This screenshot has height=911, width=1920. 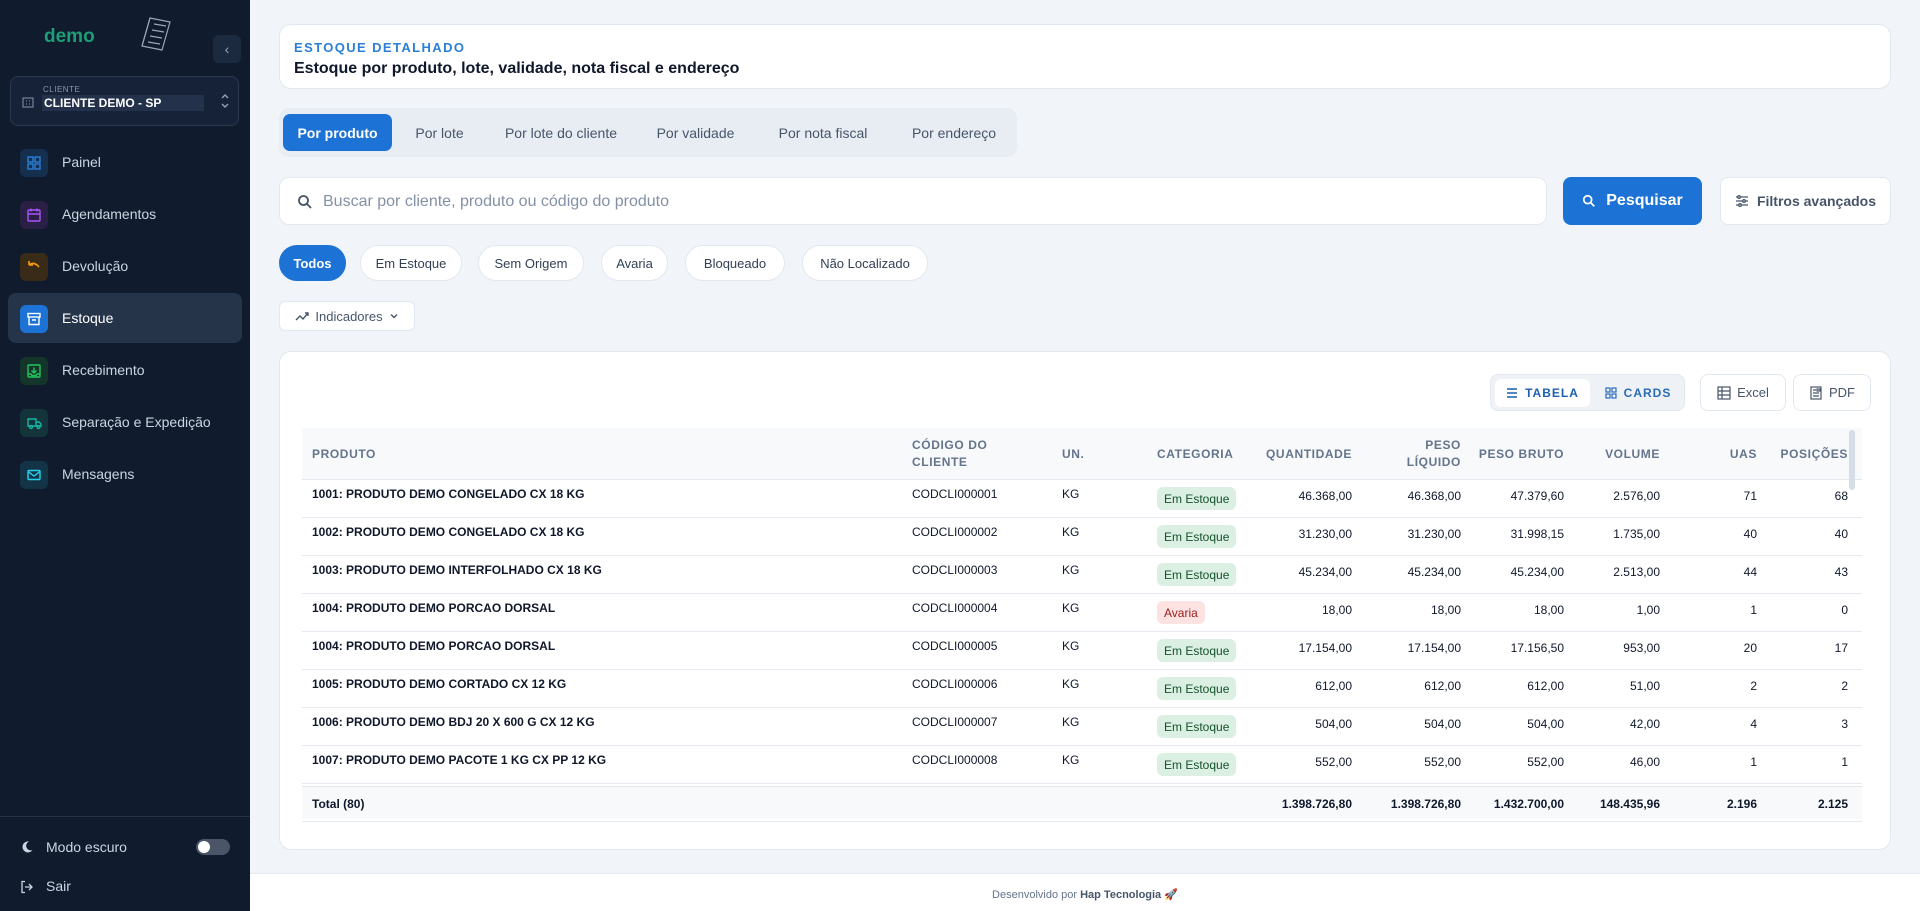 What do you see at coordinates (955, 760) in the screenshot?
I see `cell-codigo-cliente: CODCLI000008` at bounding box center [955, 760].